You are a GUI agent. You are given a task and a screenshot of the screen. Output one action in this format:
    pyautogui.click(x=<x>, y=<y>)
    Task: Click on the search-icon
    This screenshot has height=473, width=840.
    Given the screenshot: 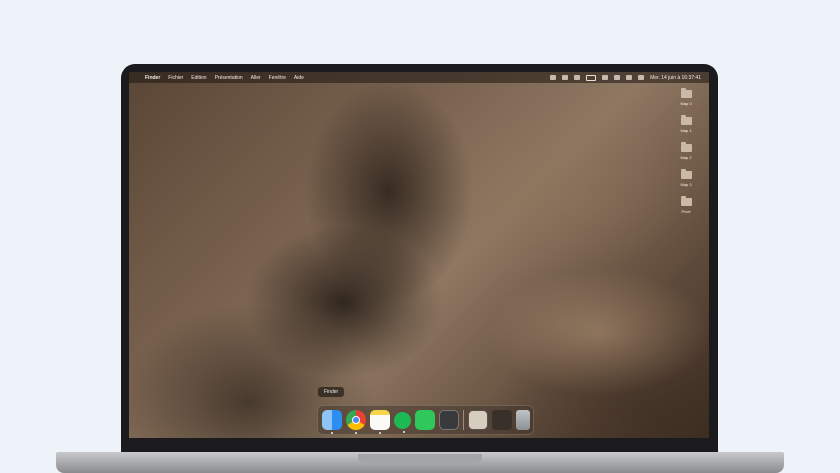 What is the action you would take?
    pyautogui.click(x=605, y=77)
    